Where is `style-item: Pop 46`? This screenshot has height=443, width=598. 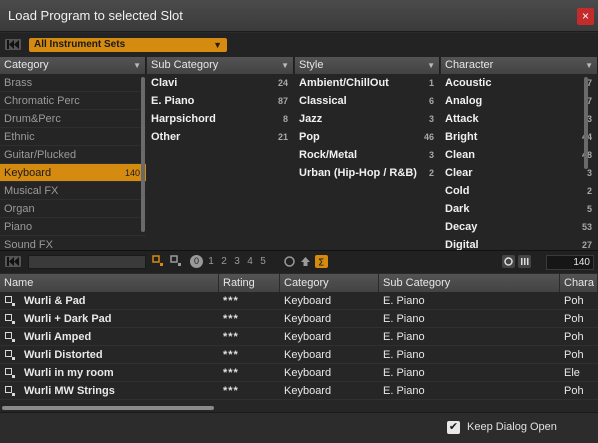
style-item: Pop 46 is located at coordinates (367, 137).